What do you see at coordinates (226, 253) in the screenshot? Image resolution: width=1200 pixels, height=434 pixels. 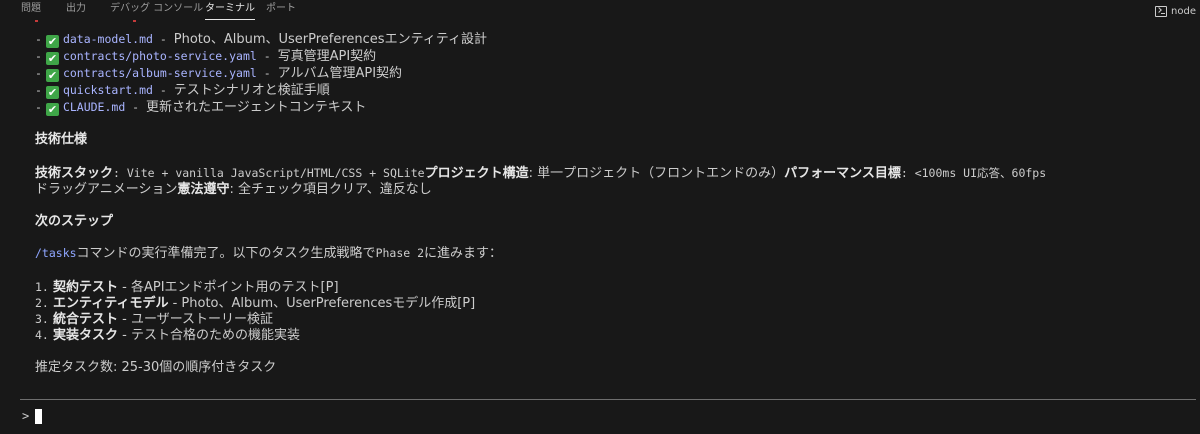 I see `intro-text: コマンドの実行準備完了。以下のタスク生成戦略で` at bounding box center [226, 253].